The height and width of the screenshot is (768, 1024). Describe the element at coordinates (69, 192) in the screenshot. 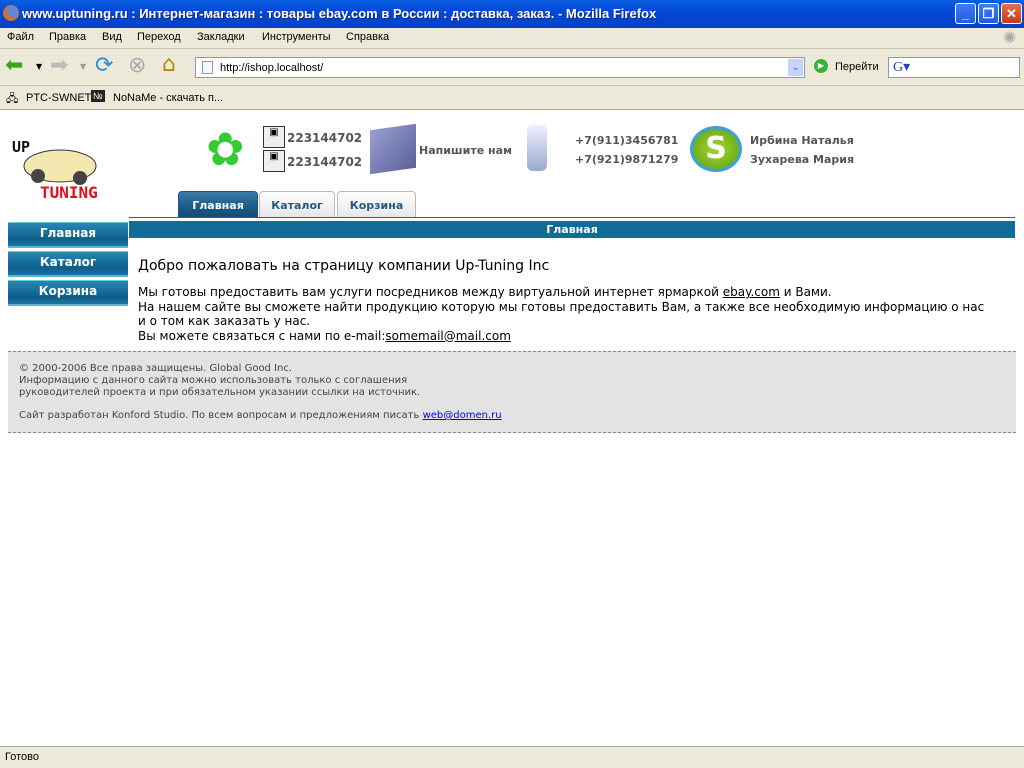

I see `svg-text: TUNING` at that location.